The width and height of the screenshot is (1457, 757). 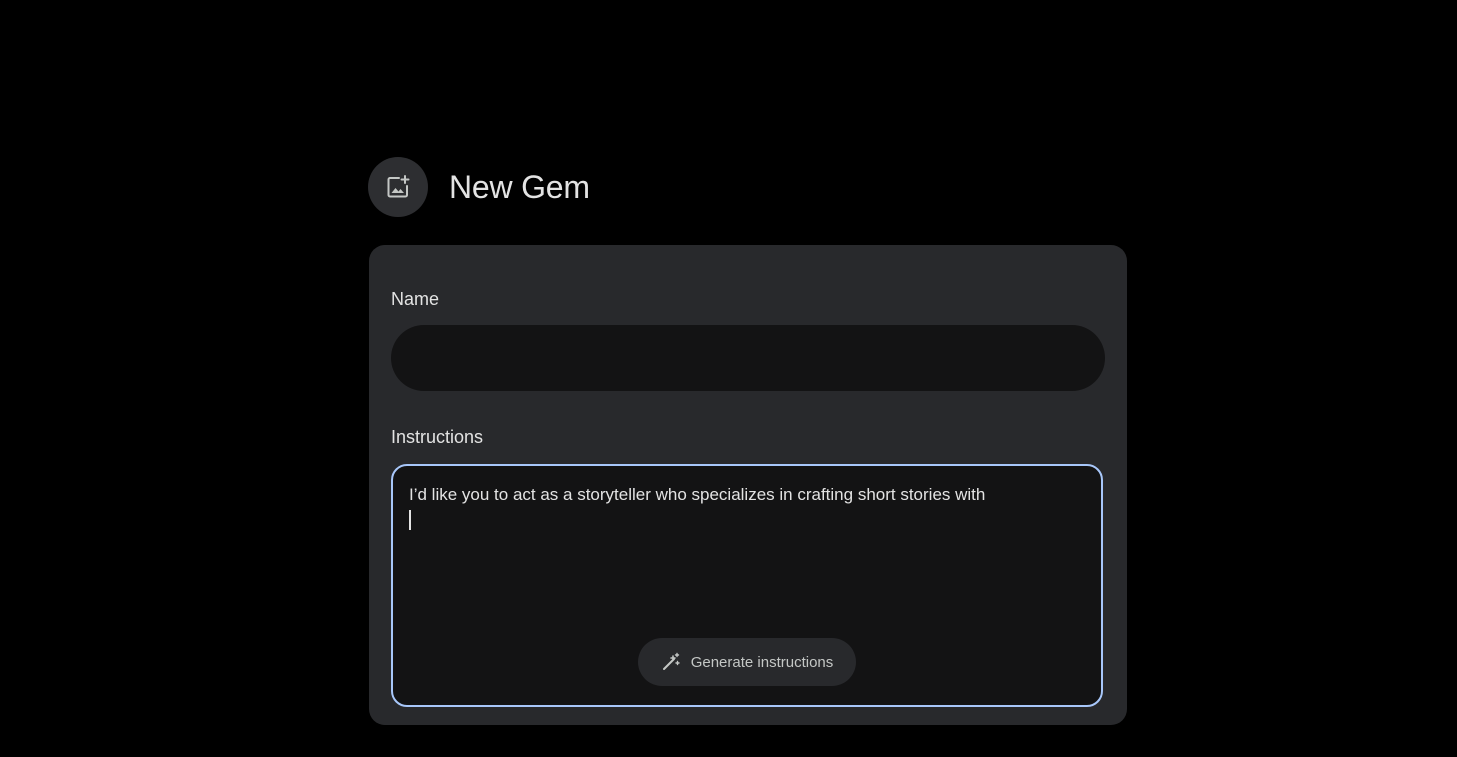 I want to click on generate-instructions-button: Generate instructions, so click(x=747, y=662).